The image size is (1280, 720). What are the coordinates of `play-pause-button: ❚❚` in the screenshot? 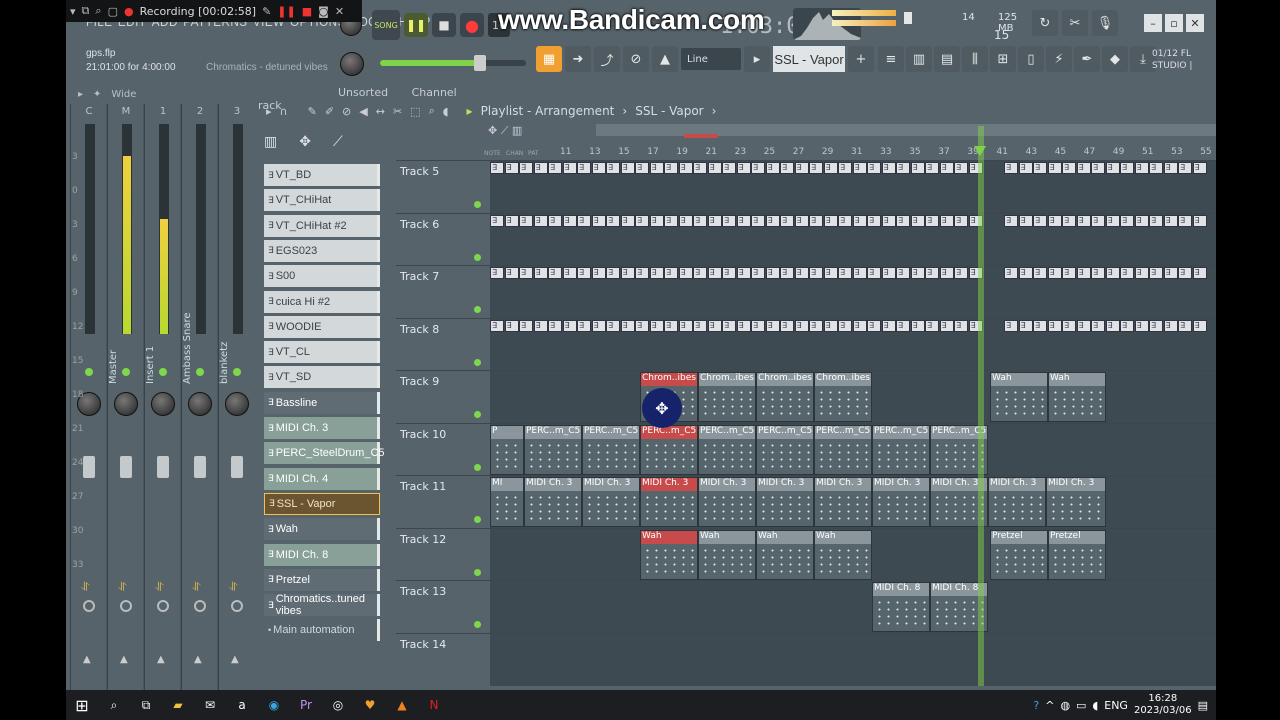 It's located at (416, 25).